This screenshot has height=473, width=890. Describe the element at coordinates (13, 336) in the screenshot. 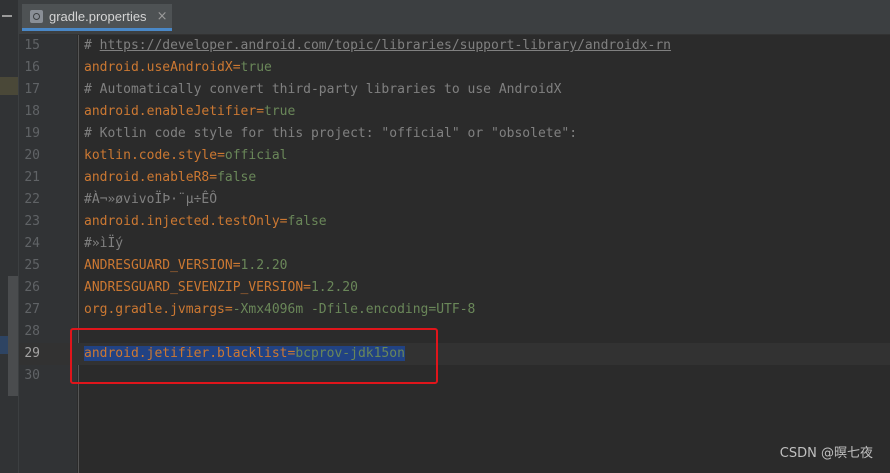

I see `scrollbar-thumb` at that location.